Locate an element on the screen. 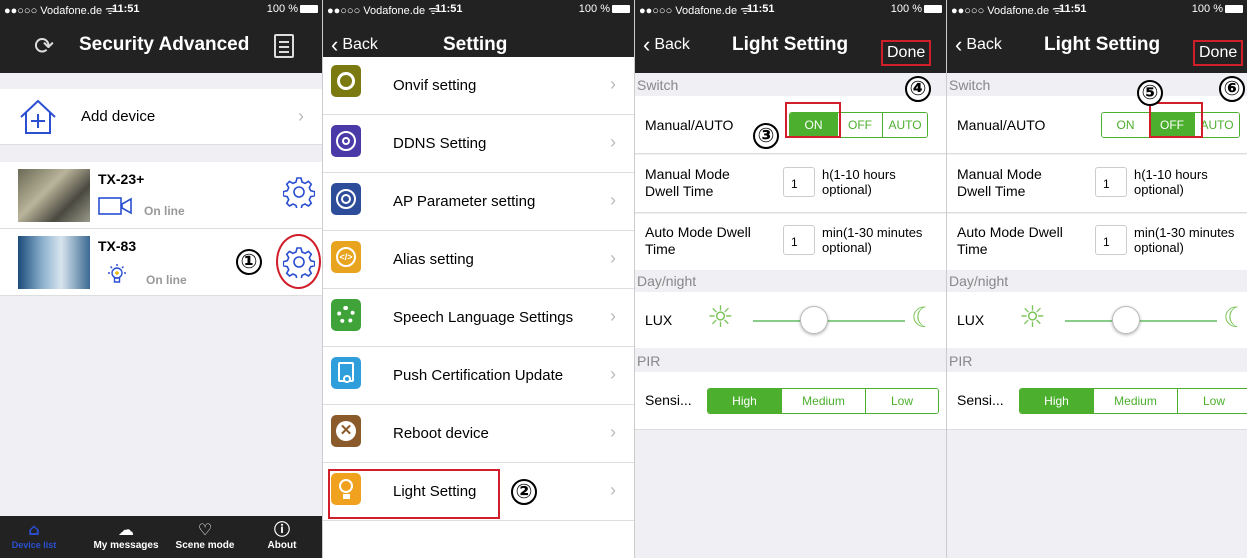  refresh-icon: ⟳ is located at coordinates (44, 46).